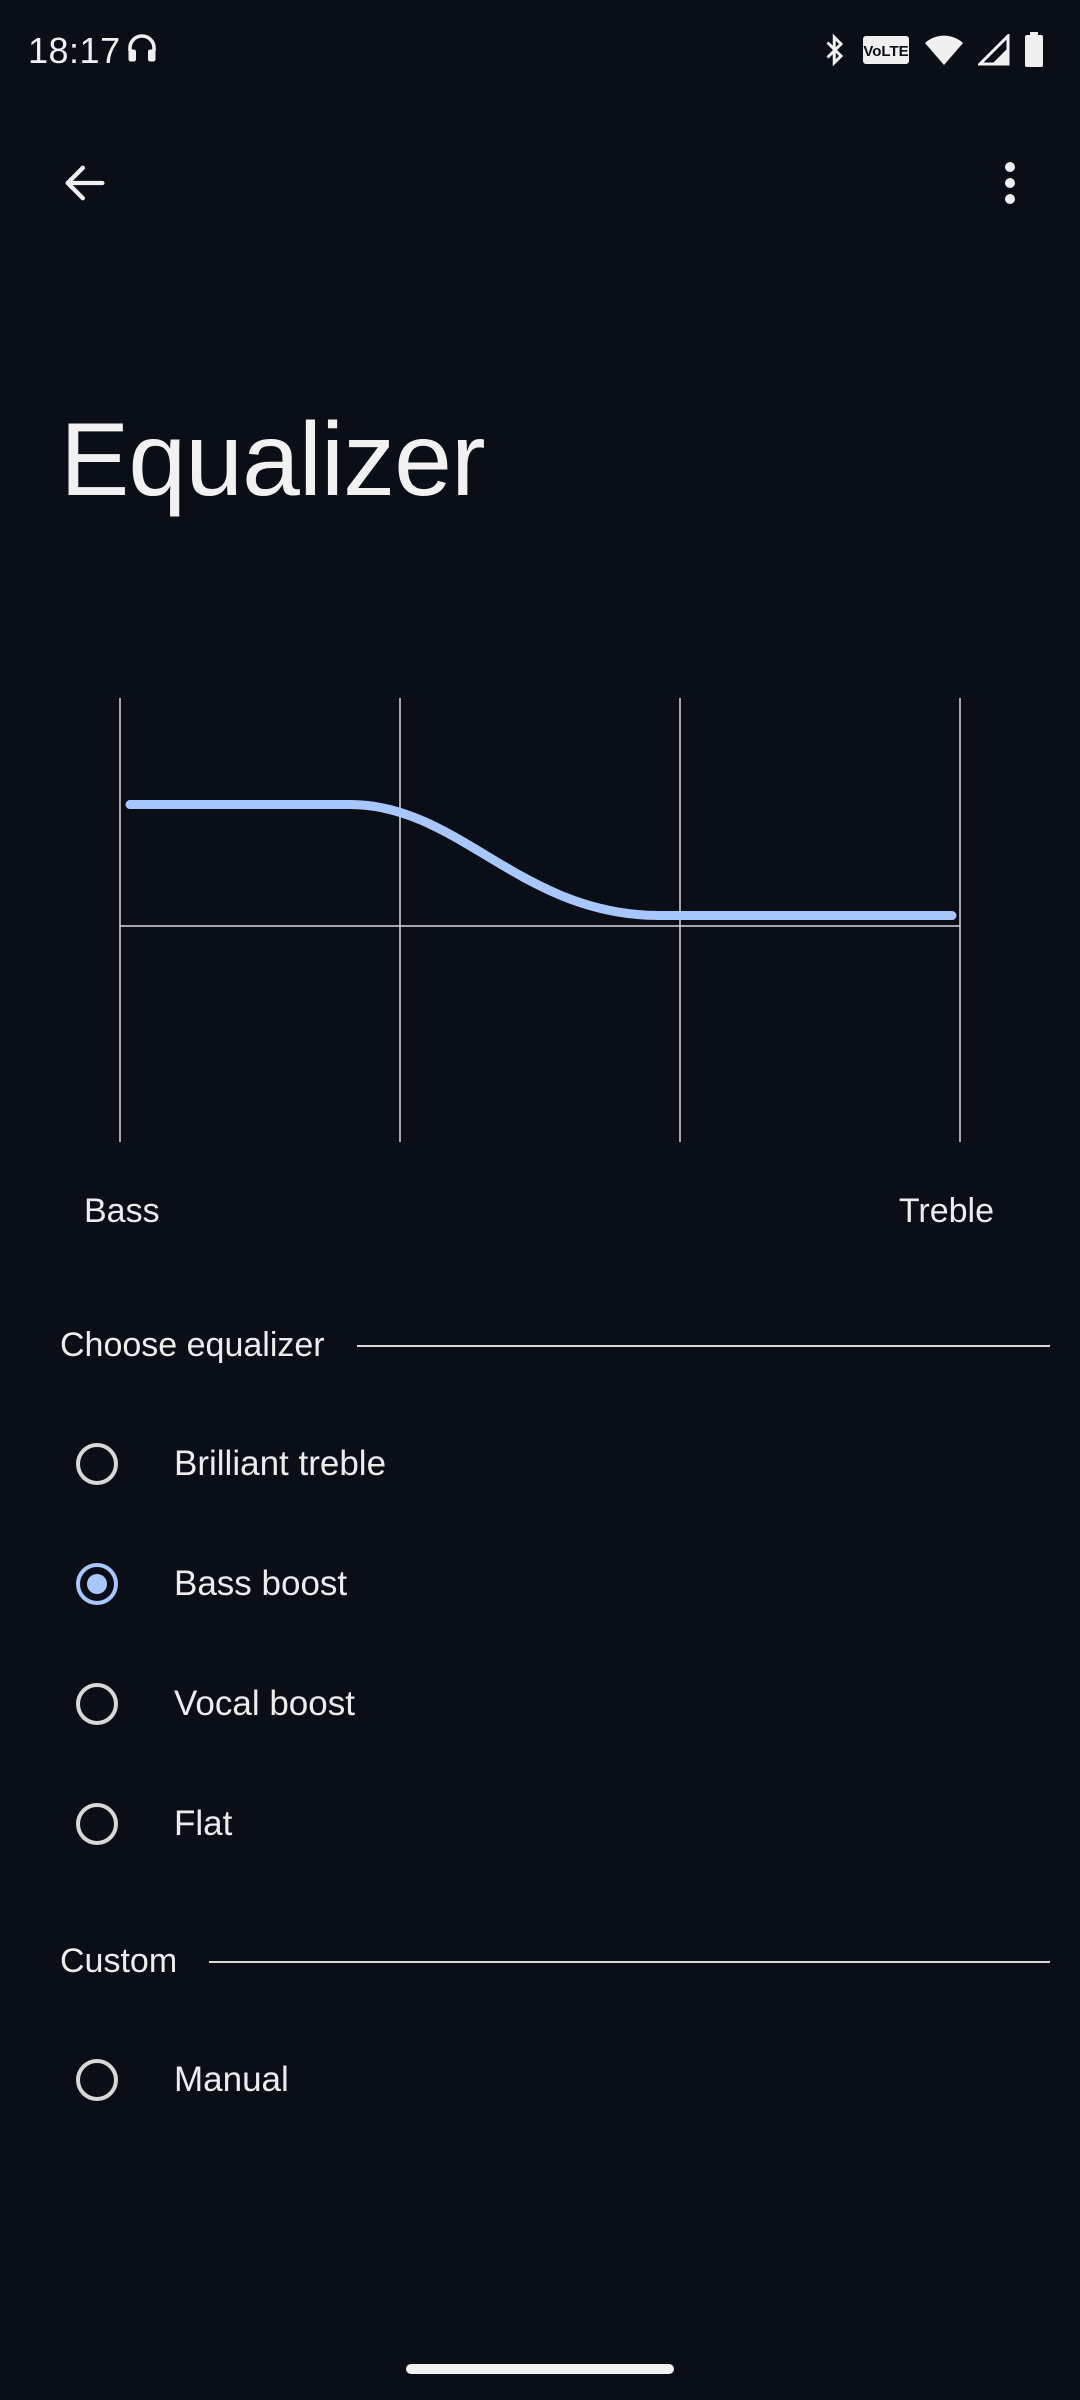 Image resolution: width=1080 pixels, height=2400 pixels. I want to click on arrow-back-icon, so click(85, 185).